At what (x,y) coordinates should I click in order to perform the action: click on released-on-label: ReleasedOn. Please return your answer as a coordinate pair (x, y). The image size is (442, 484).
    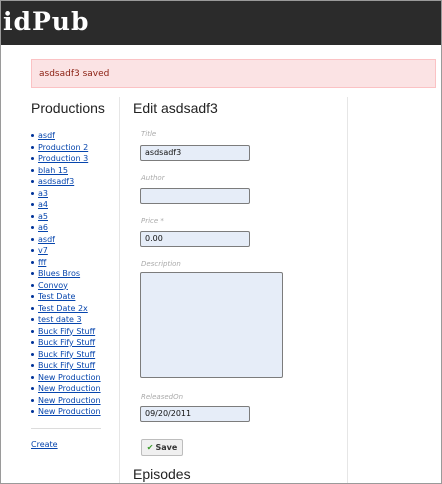
    Looking at the image, I should click on (162, 397).